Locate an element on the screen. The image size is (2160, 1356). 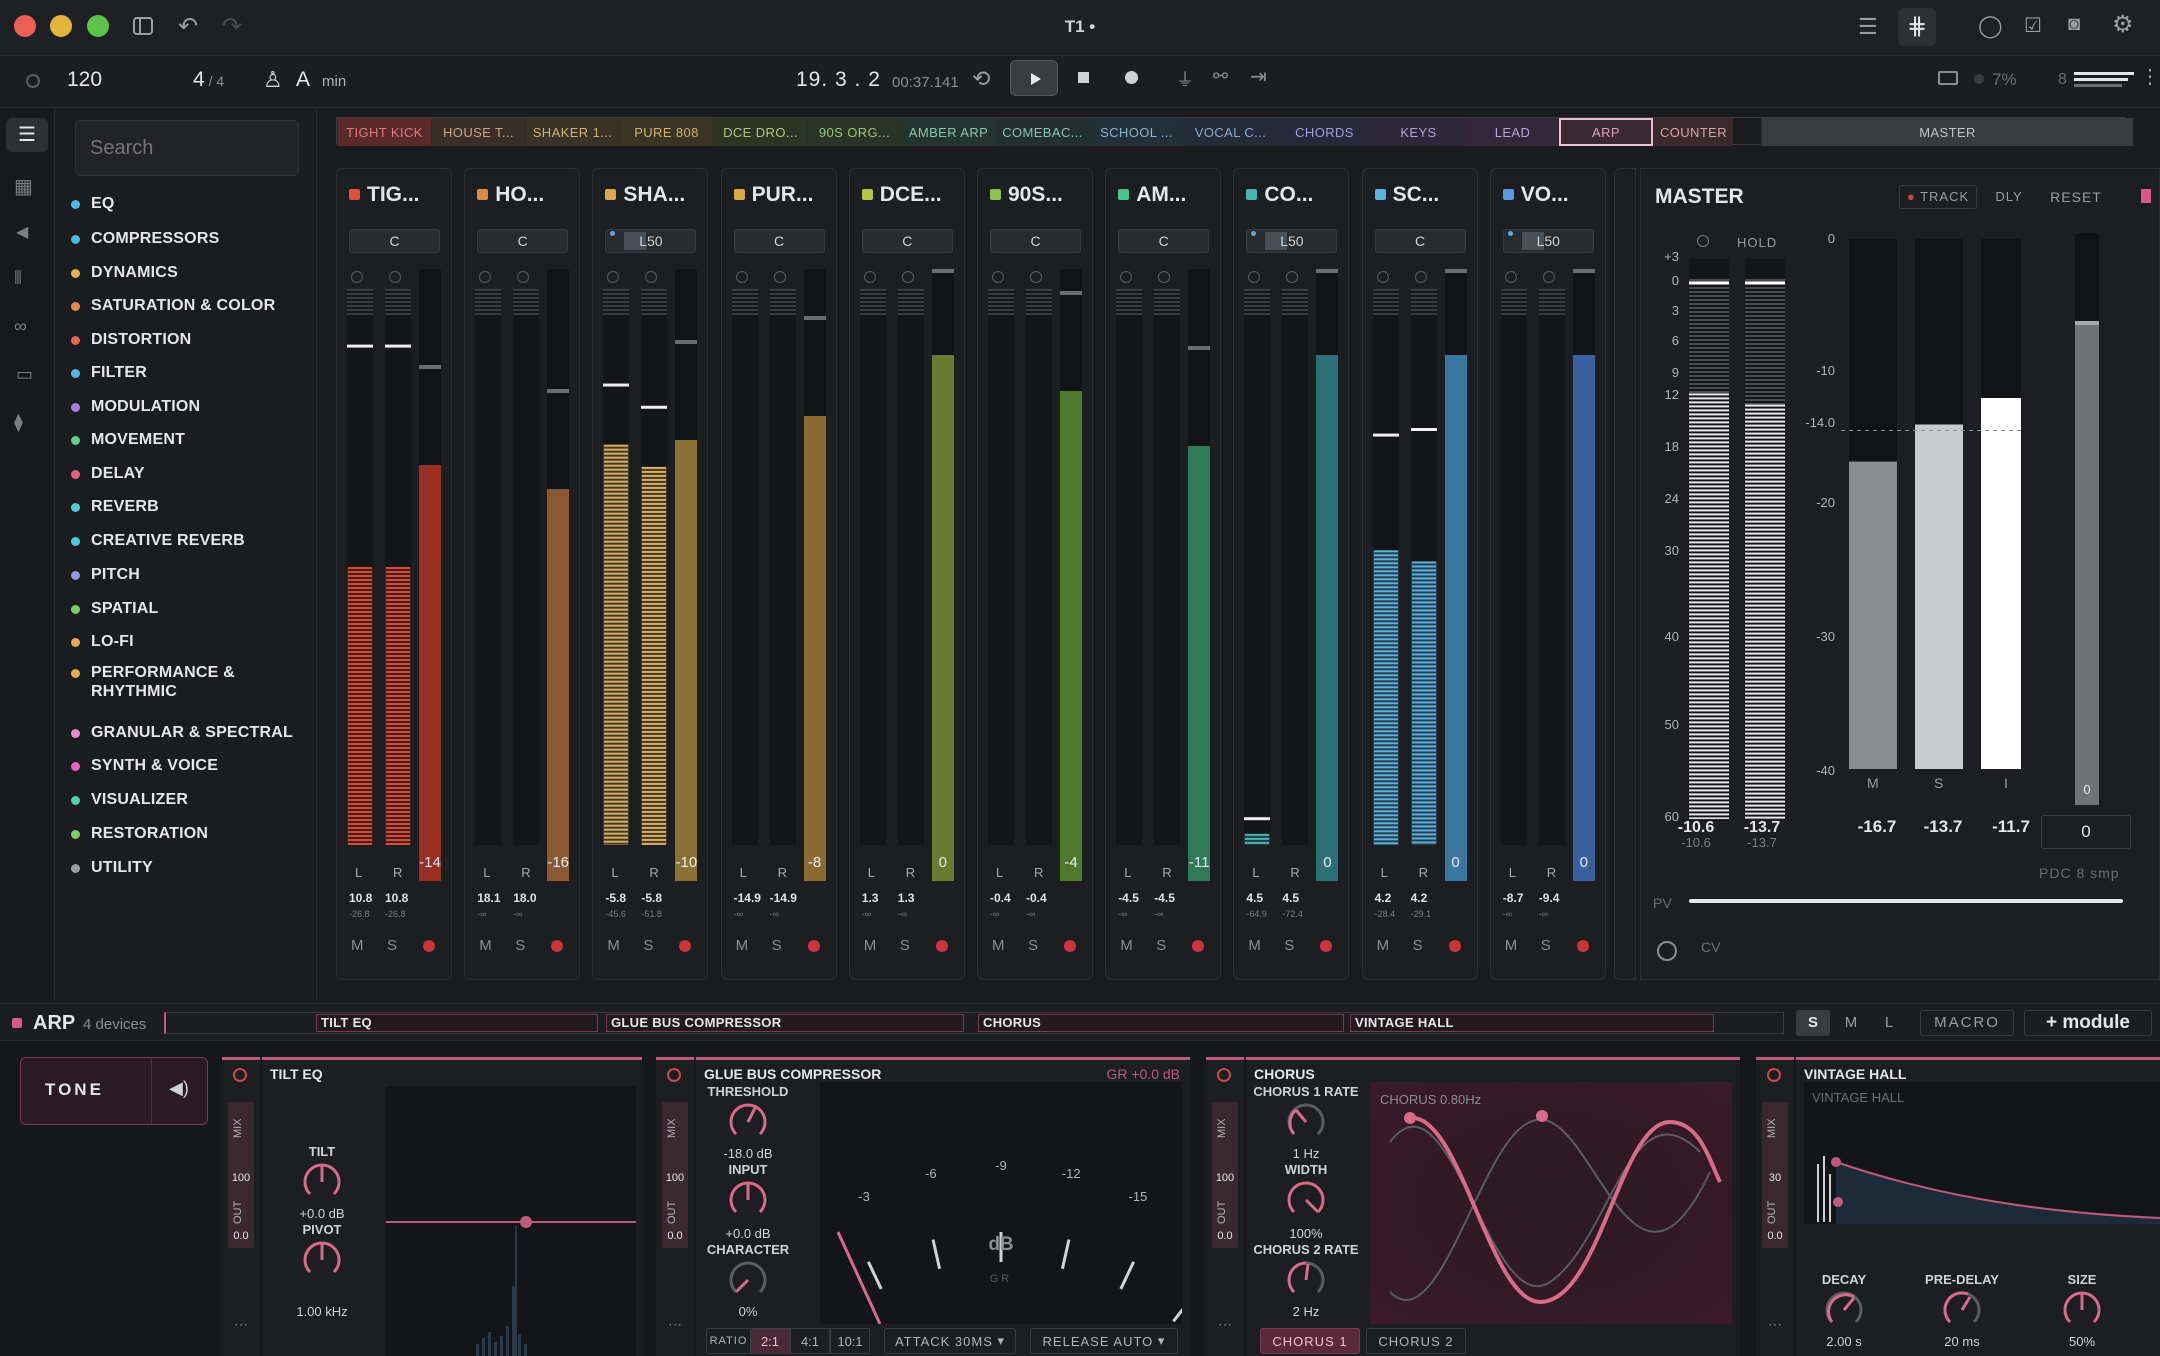
chorus-power-icon is located at coordinates (1224, 1075).